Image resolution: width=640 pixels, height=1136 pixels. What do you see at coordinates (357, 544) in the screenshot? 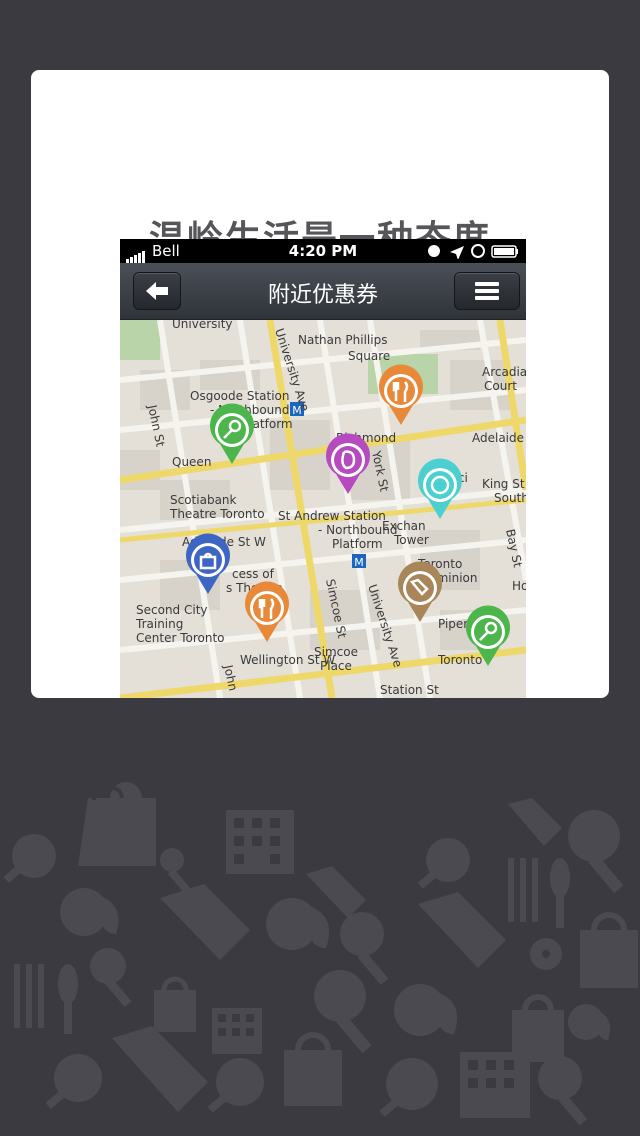
I see `map-label: Platform` at bounding box center [357, 544].